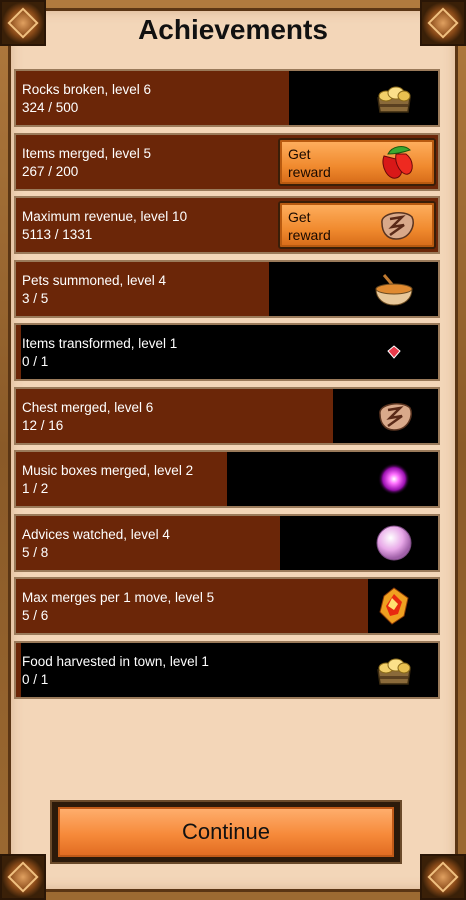  What do you see at coordinates (227, 352) in the screenshot?
I see `achievement-row: Items transformed, level 1 0 / 1` at bounding box center [227, 352].